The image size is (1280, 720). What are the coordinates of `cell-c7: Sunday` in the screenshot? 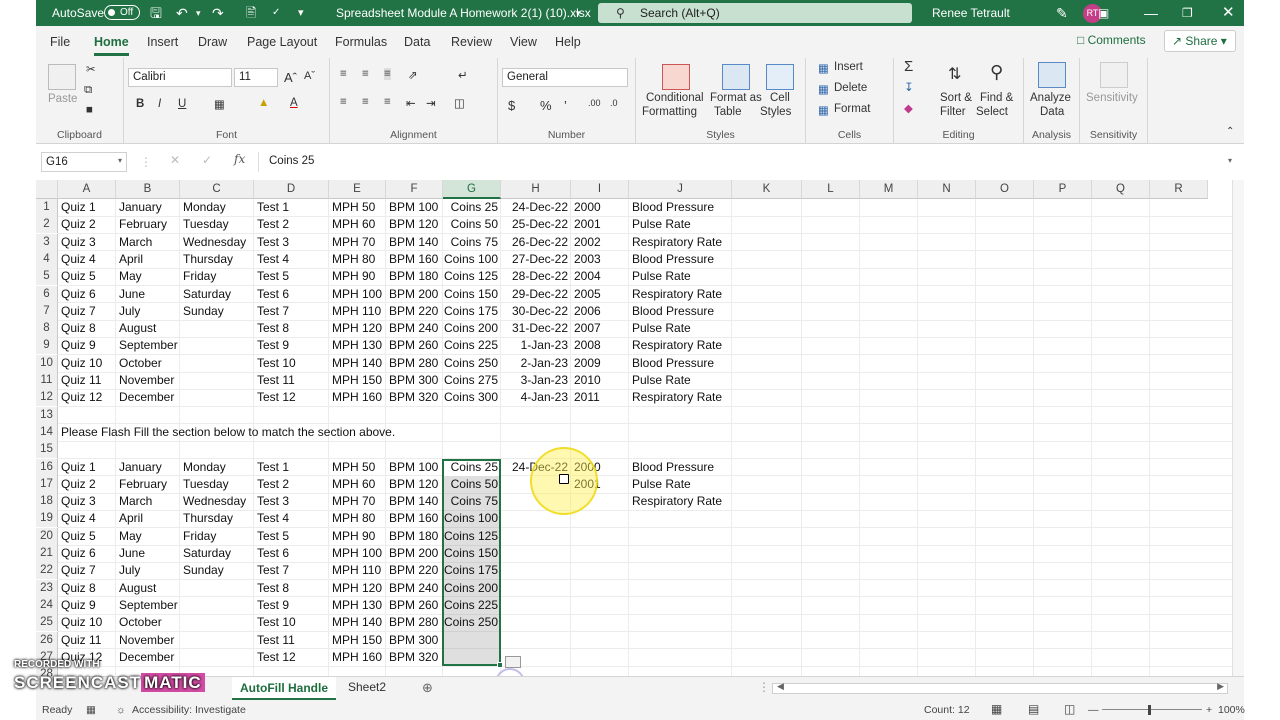 It's located at (217, 311).